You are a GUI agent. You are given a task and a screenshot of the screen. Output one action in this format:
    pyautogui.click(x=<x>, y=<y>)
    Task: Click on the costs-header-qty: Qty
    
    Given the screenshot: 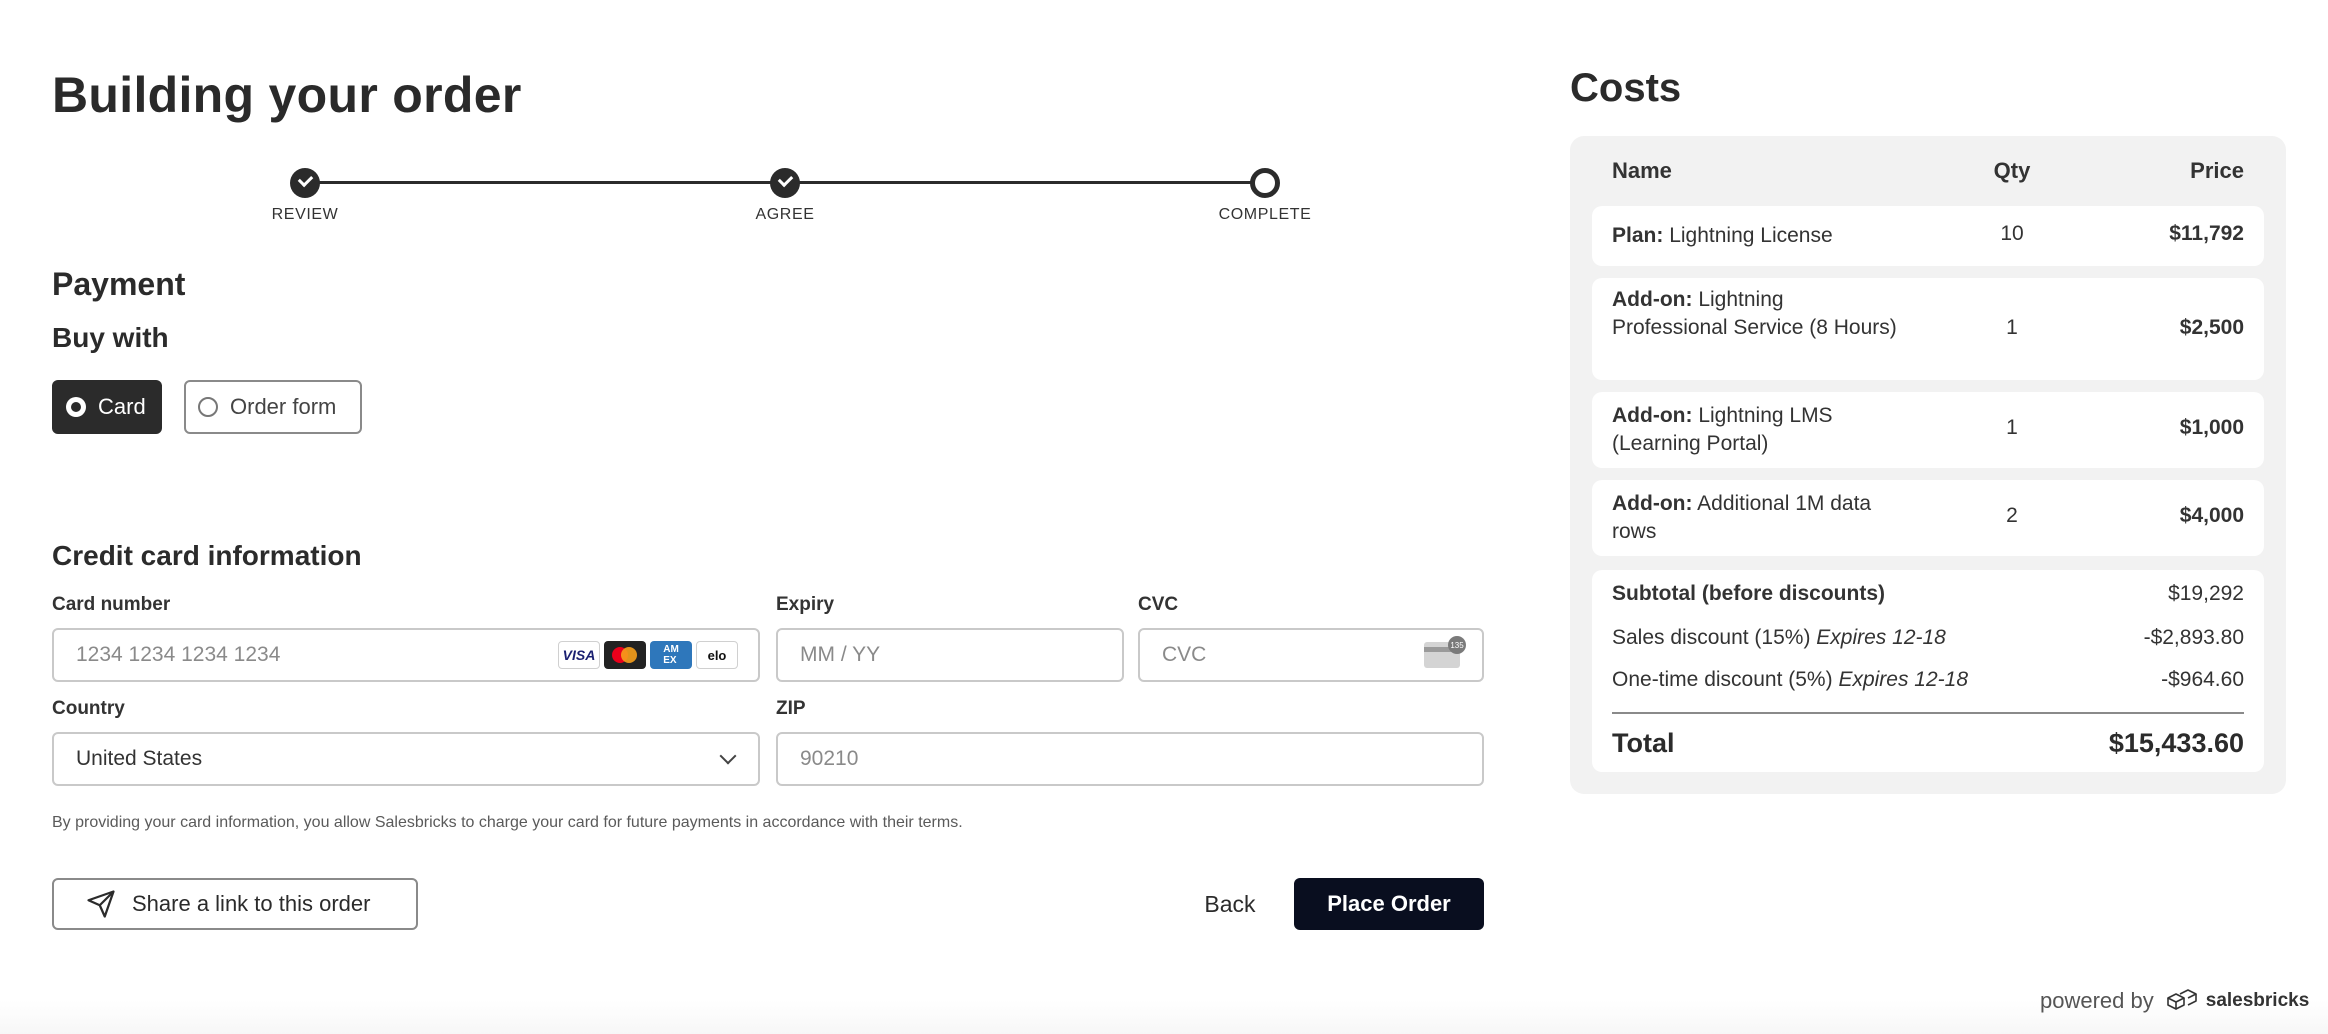 What is the action you would take?
    pyautogui.click(x=2012, y=170)
    